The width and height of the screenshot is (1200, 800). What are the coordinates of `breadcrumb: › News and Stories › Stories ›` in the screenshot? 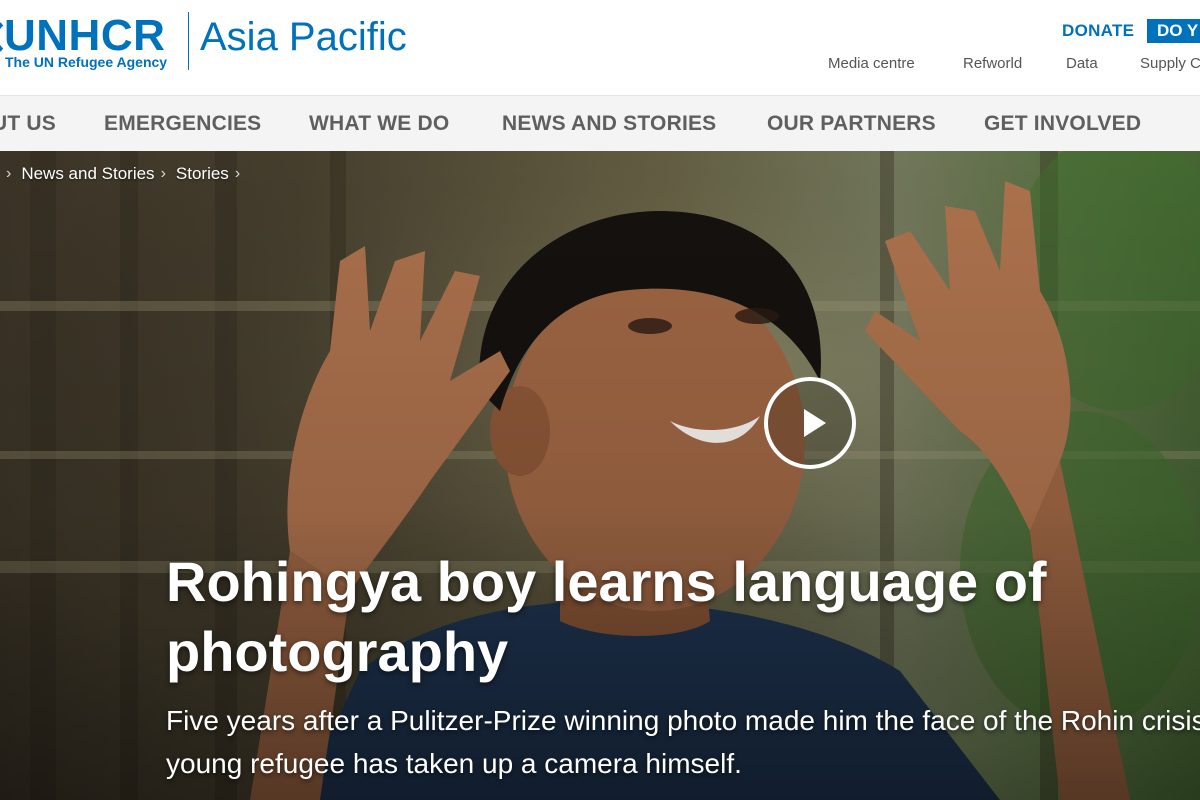 It's located at (125, 174).